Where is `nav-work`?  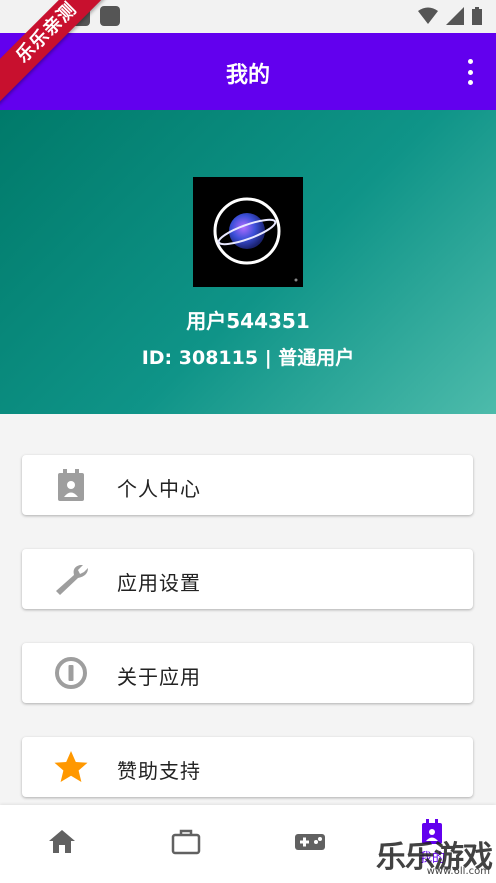 nav-work is located at coordinates (186, 847).